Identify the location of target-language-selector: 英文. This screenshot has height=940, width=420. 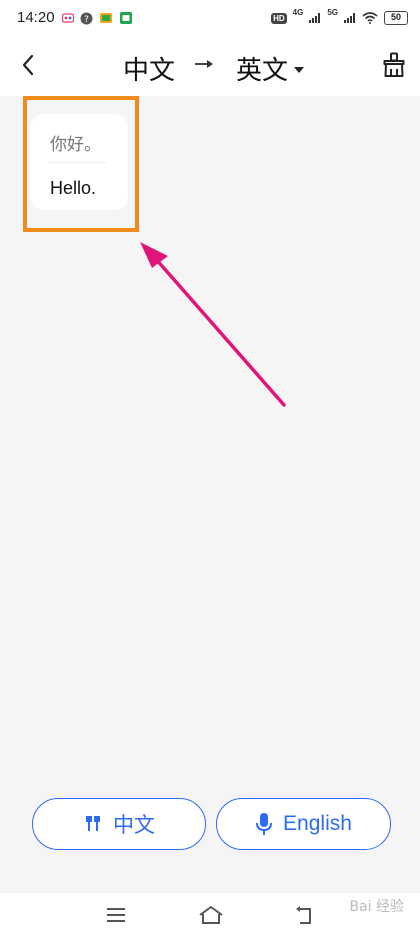
(270, 68).